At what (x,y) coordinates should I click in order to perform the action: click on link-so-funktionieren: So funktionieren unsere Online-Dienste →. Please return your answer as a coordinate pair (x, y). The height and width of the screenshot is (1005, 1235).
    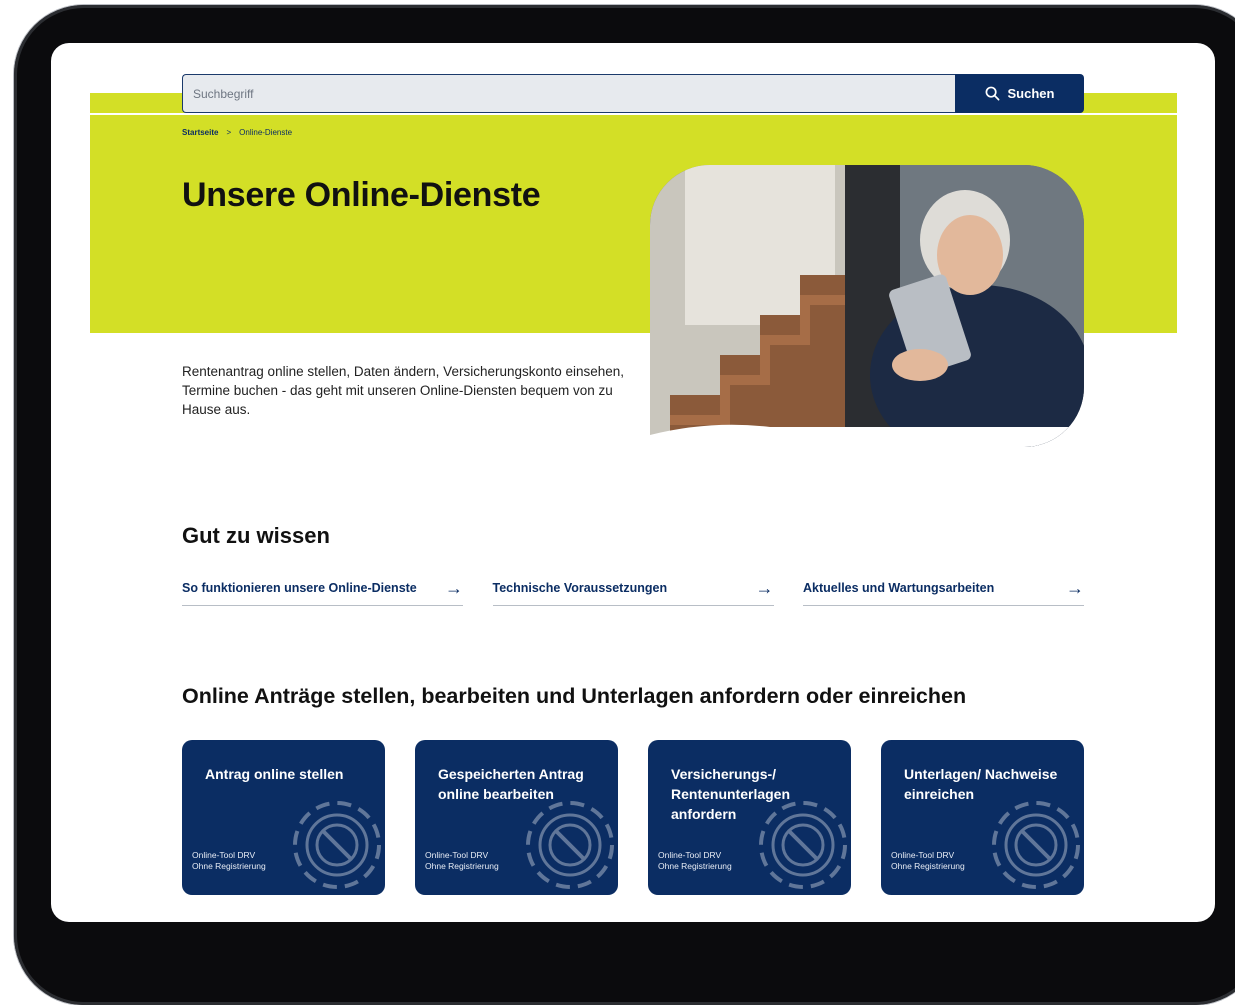
    Looking at the image, I should click on (322, 588).